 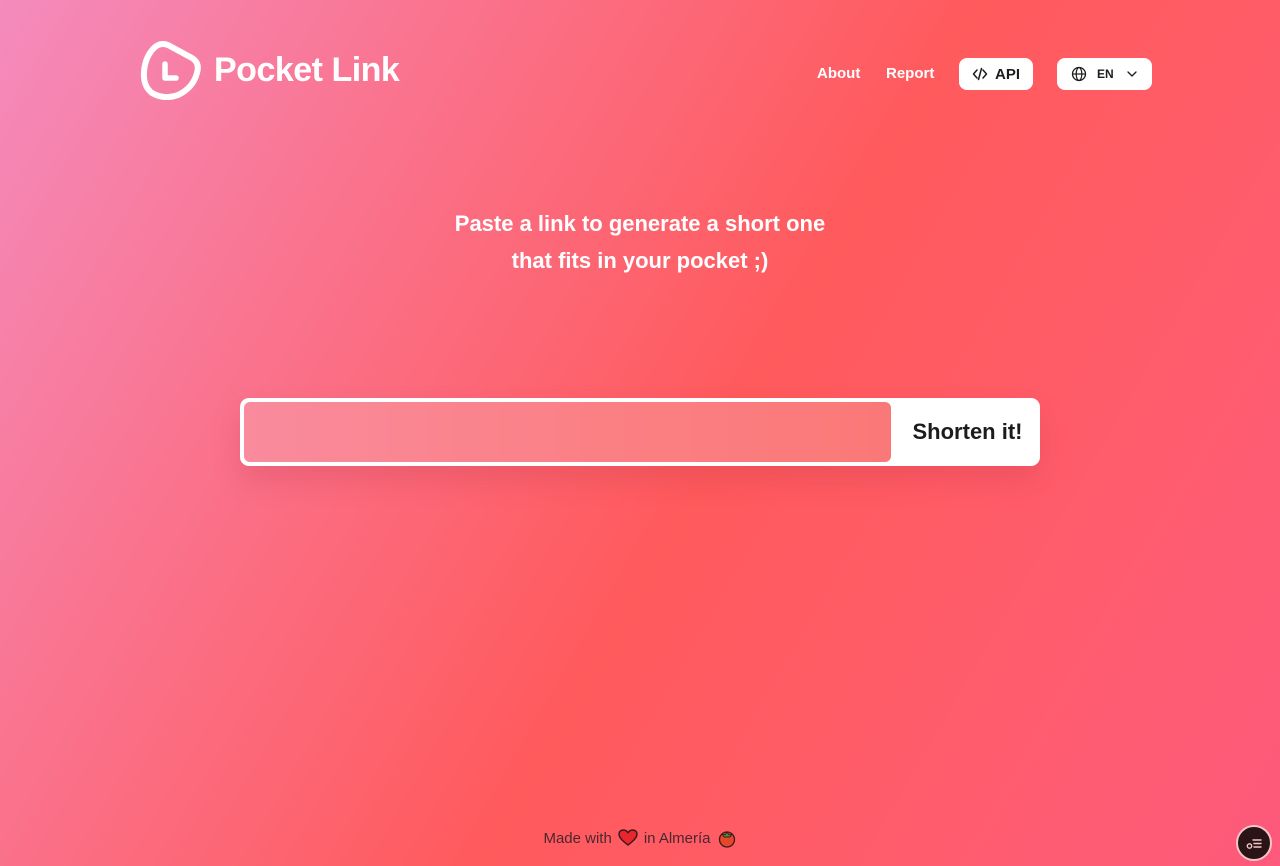 I want to click on tomato-icon, so click(x=726, y=839).